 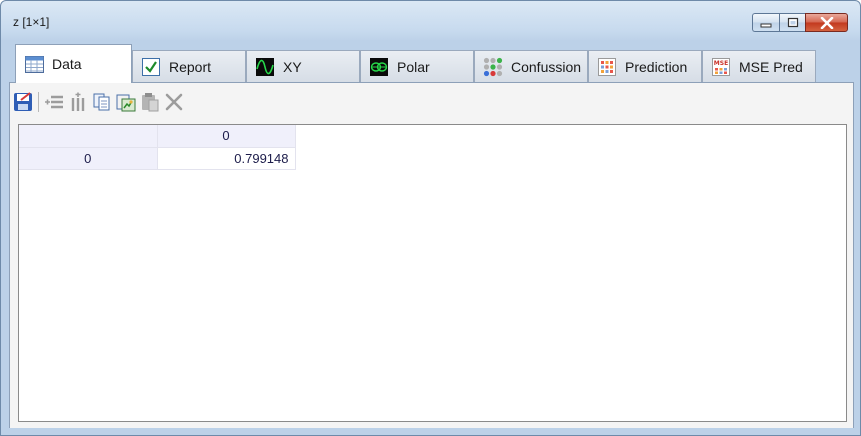 I want to click on insert-columns-button, so click(x=78, y=102).